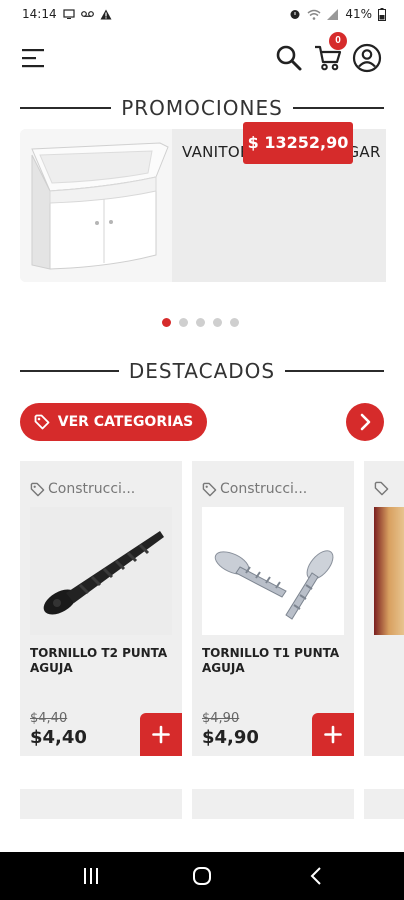 Image resolution: width=404 pixels, height=900 pixels. What do you see at coordinates (333, 14) in the screenshot?
I see `signal-icon` at bounding box center [333, 14].